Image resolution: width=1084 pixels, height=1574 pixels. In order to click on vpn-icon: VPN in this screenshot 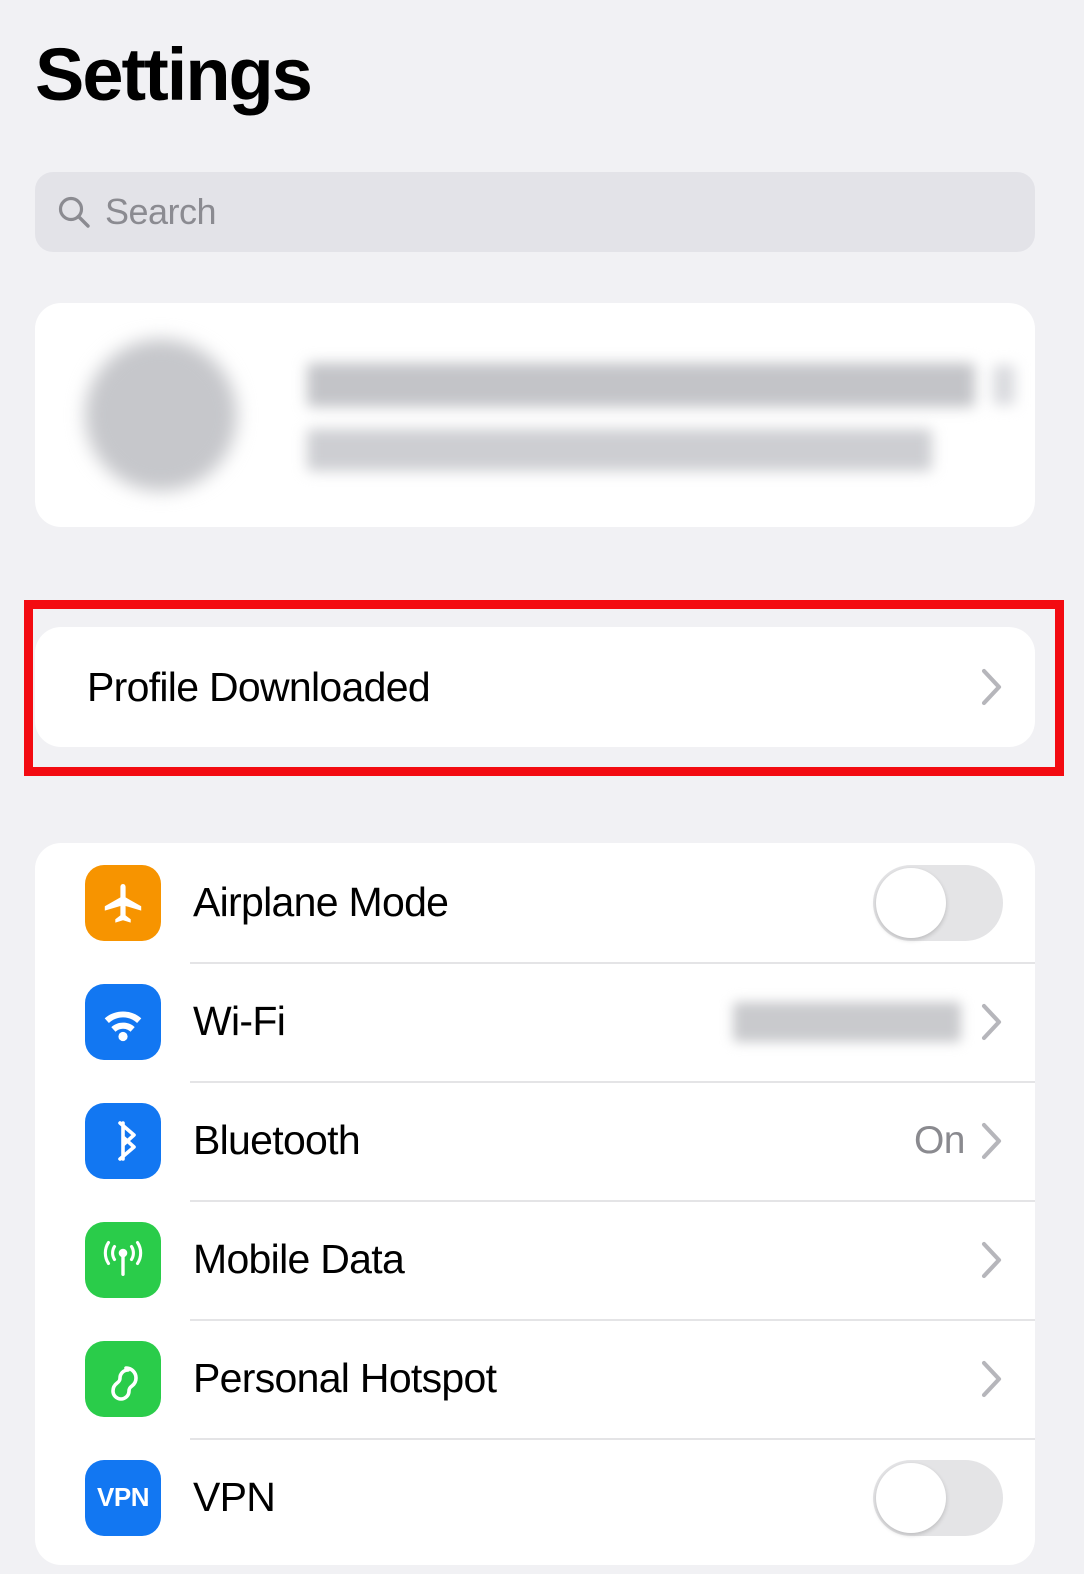, I will do `click(123, 1497)`.